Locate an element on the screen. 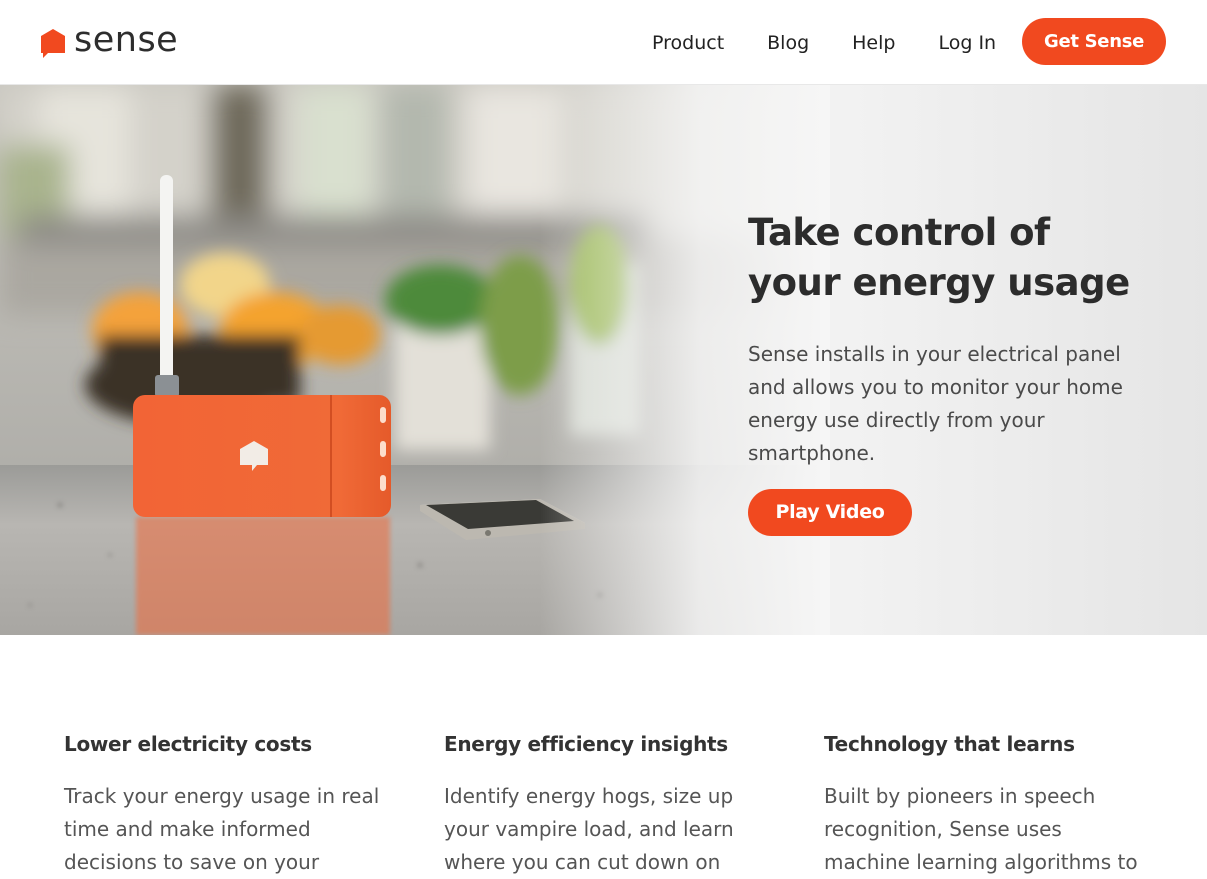  hero-title: Take control of your energy usage is located at coordinates (939, 257).